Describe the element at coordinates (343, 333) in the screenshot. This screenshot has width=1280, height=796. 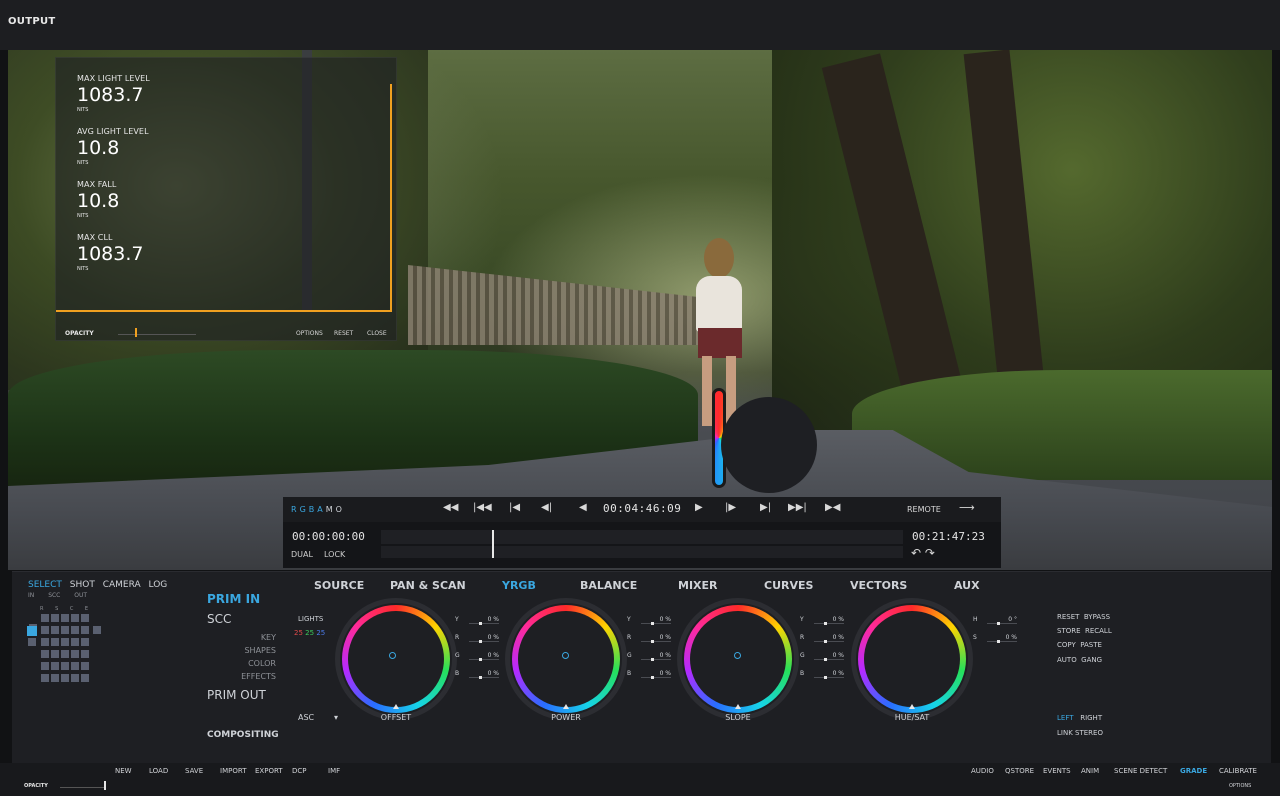
I see `hdr-reset-button: RESET` at that location.